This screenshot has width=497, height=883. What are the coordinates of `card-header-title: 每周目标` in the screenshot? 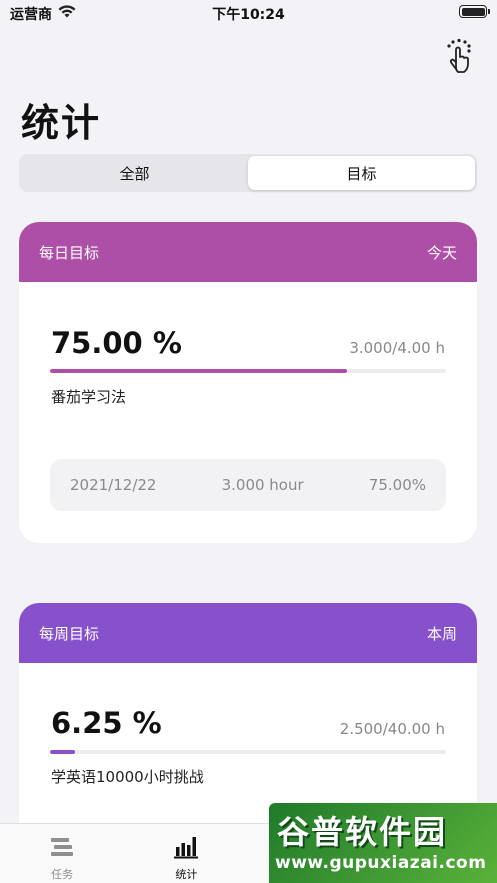 It's located at (69, 633).